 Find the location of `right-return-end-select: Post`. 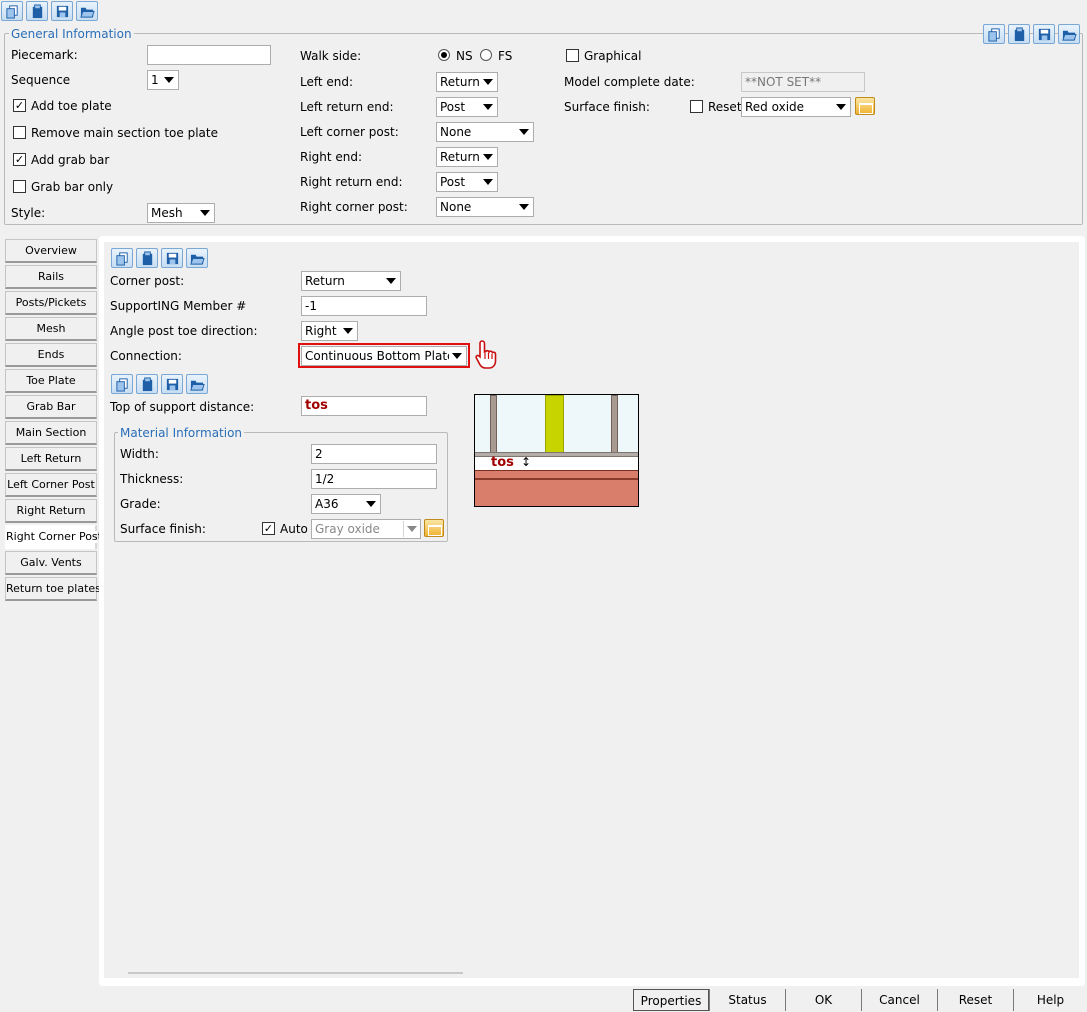

right-return-end-select: Post is located at coordinates (467, 182).